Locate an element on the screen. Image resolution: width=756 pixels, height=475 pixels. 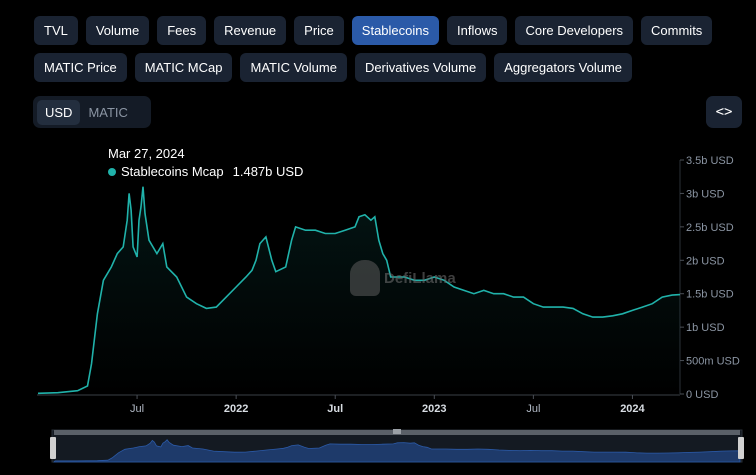
range-slider-grip is located at coordinates (397, 431).